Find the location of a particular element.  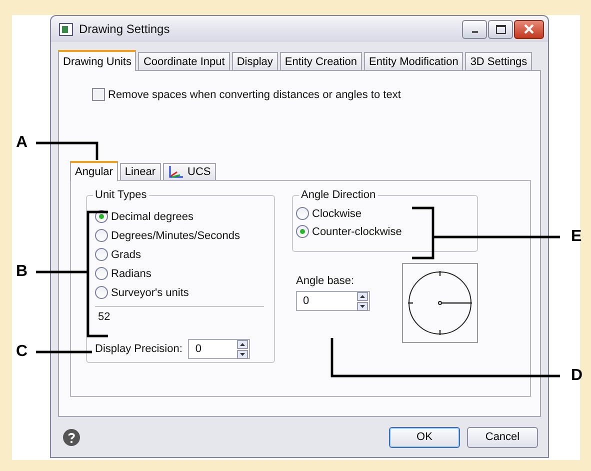

maximize-icon is located at coordinates (501, 29).